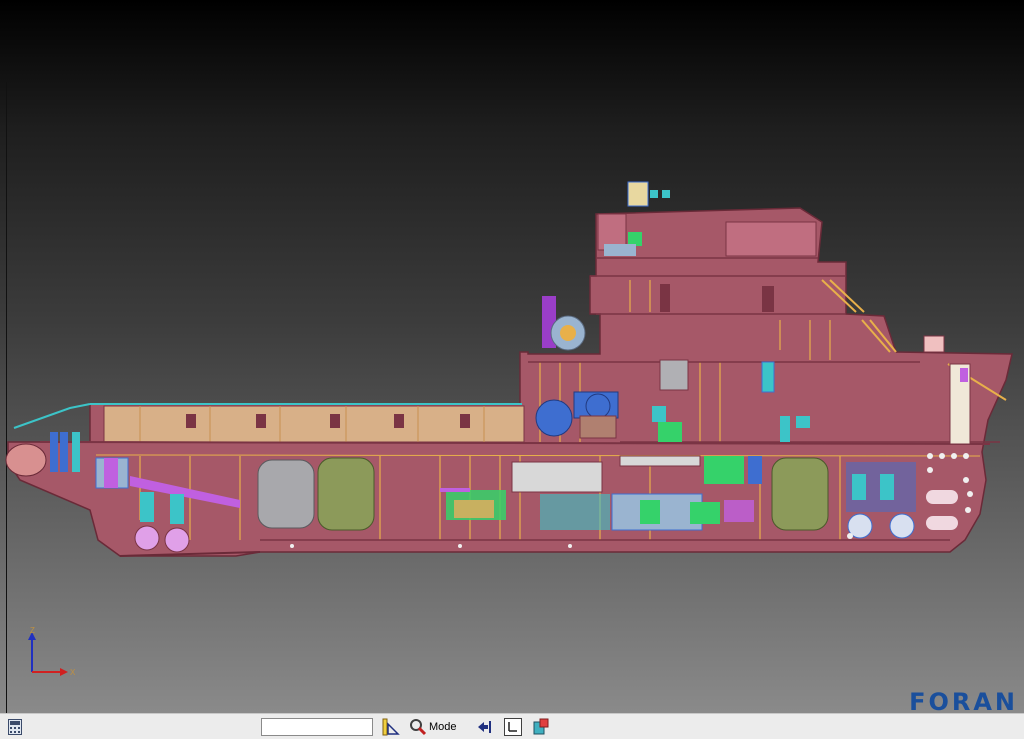 This screenshot has width=1024, height=739. What do you see at coordinates (52, 651) in the screenshot?
I see `axis-triad: Z X` at bounding box center [52, 651].